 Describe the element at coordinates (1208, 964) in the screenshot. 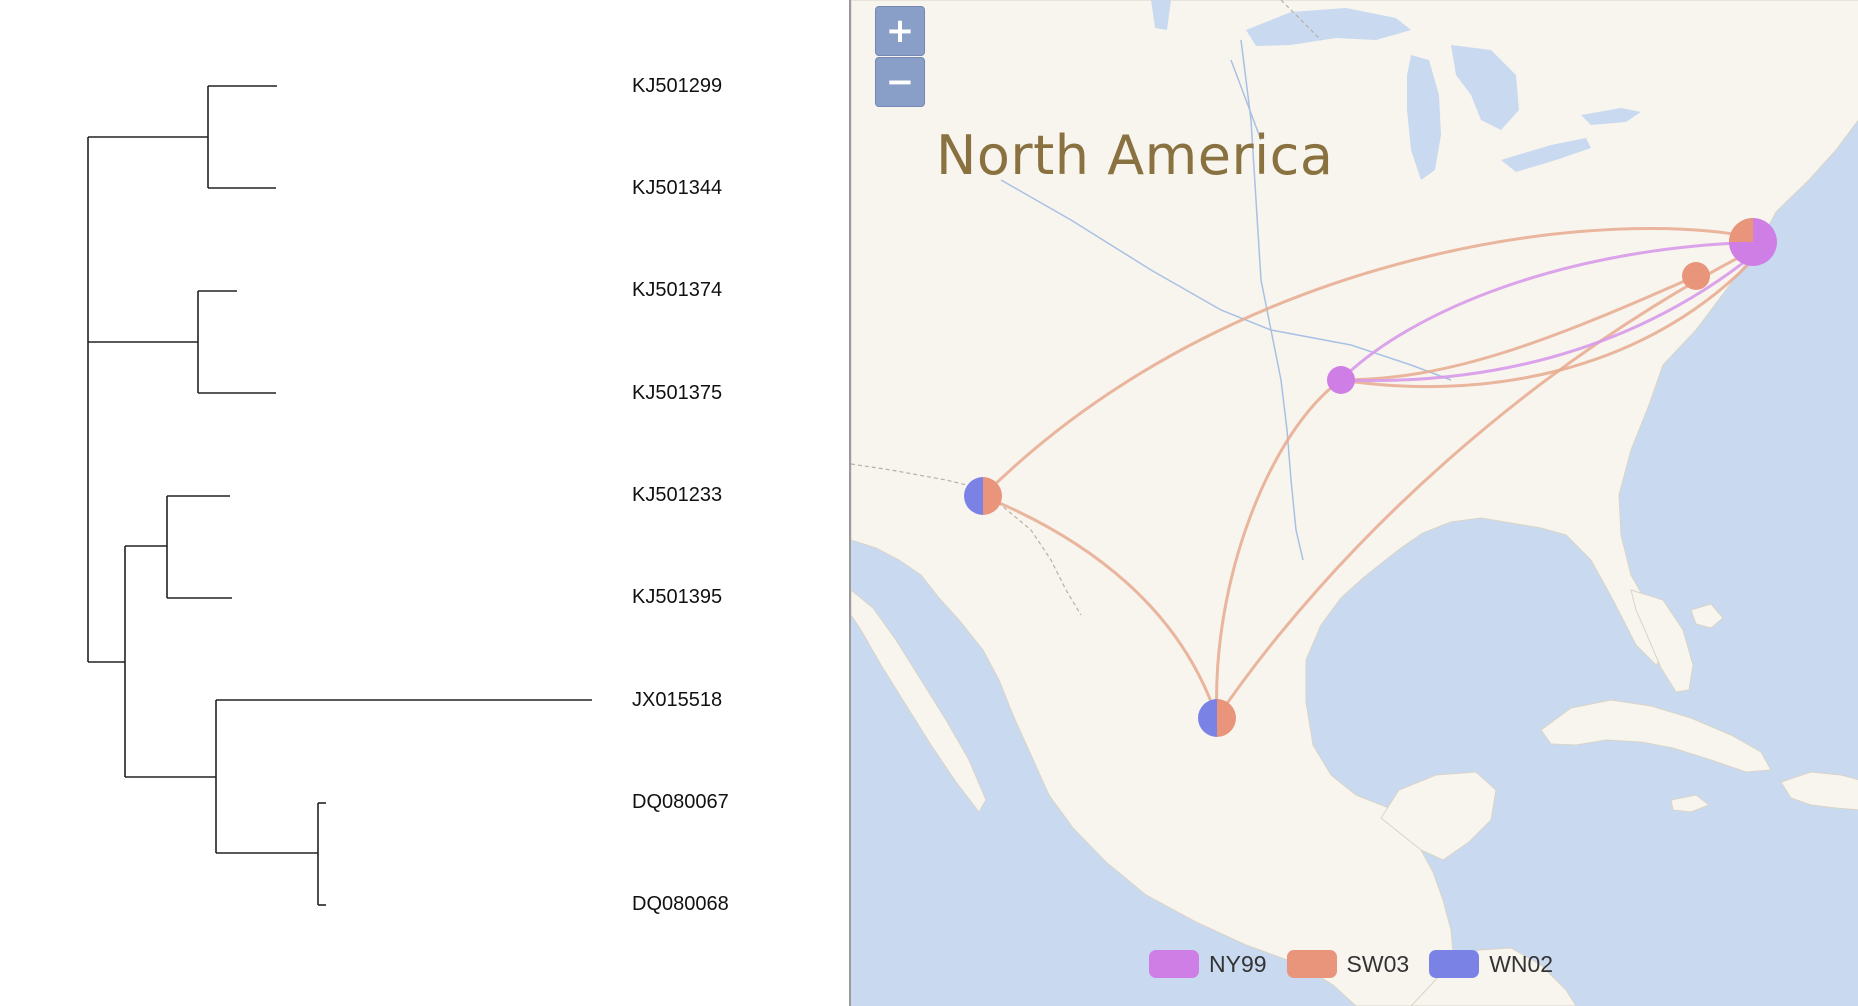

I see `legend-item-ny99: NY99` at that location.